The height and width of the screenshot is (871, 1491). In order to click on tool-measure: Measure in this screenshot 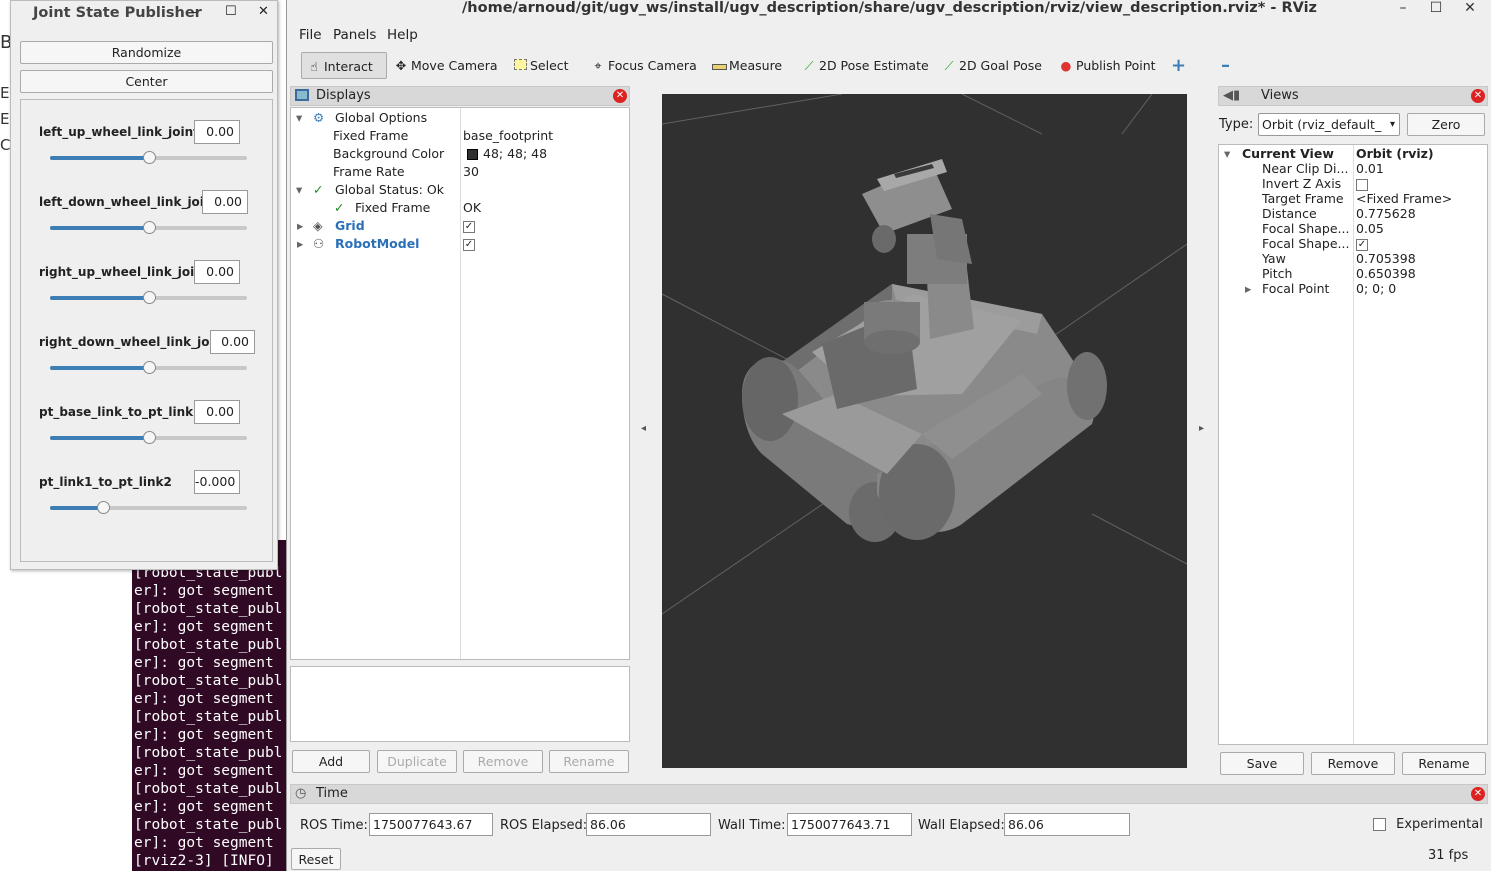, I will do `click(744, 65)`.